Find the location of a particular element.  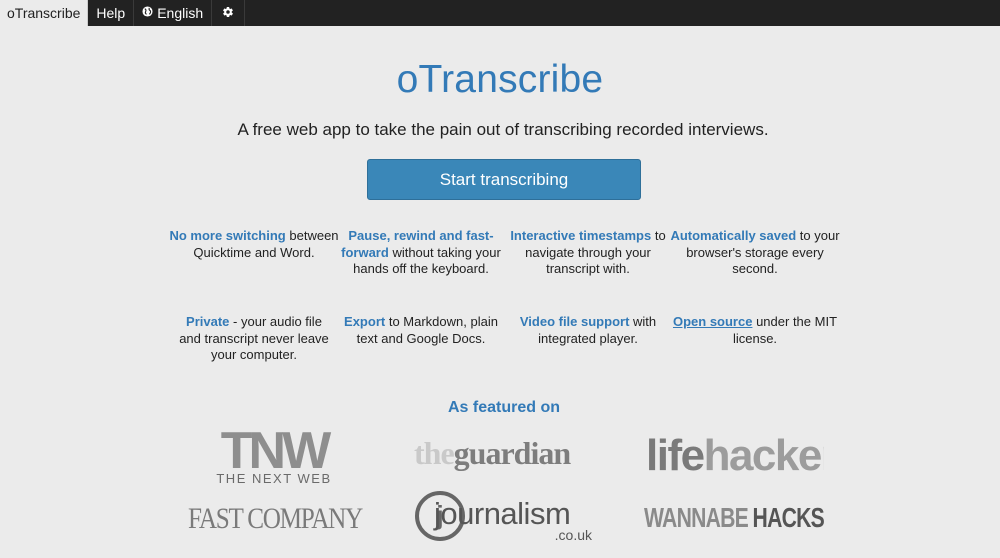

page-title: oTranscribe is located at coordinates (500, 79).